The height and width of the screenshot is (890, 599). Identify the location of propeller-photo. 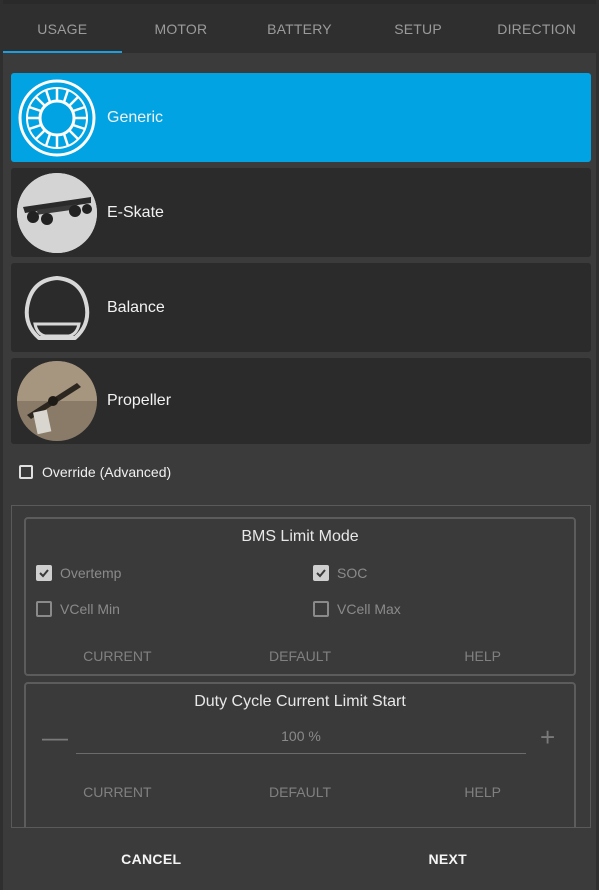
(57, 401).